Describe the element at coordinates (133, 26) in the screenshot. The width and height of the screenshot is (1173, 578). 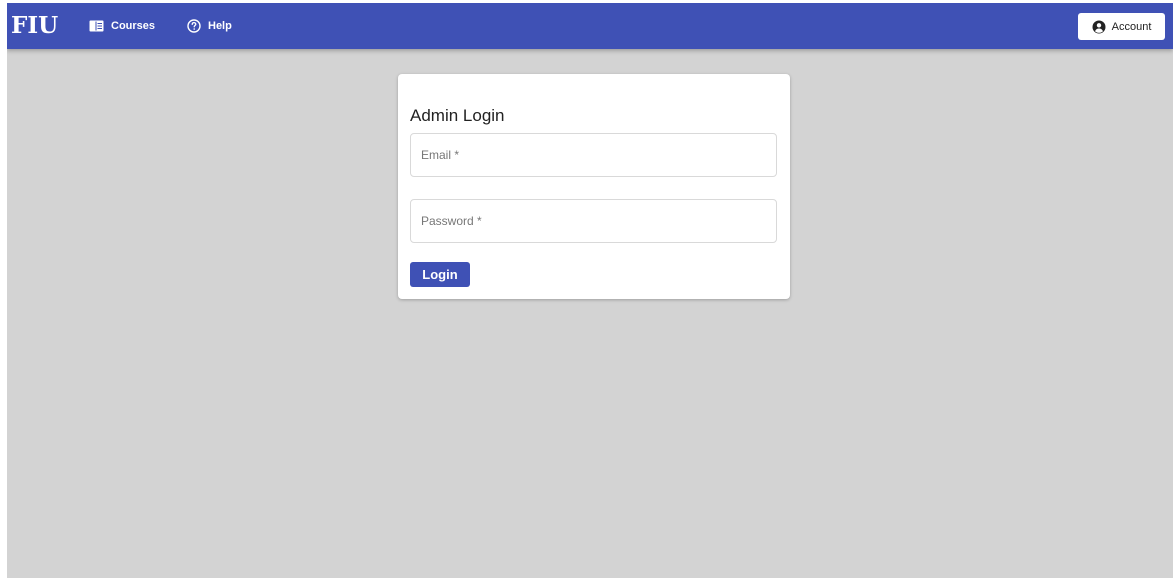
I see `nav-courses-label: Courses` at that location.